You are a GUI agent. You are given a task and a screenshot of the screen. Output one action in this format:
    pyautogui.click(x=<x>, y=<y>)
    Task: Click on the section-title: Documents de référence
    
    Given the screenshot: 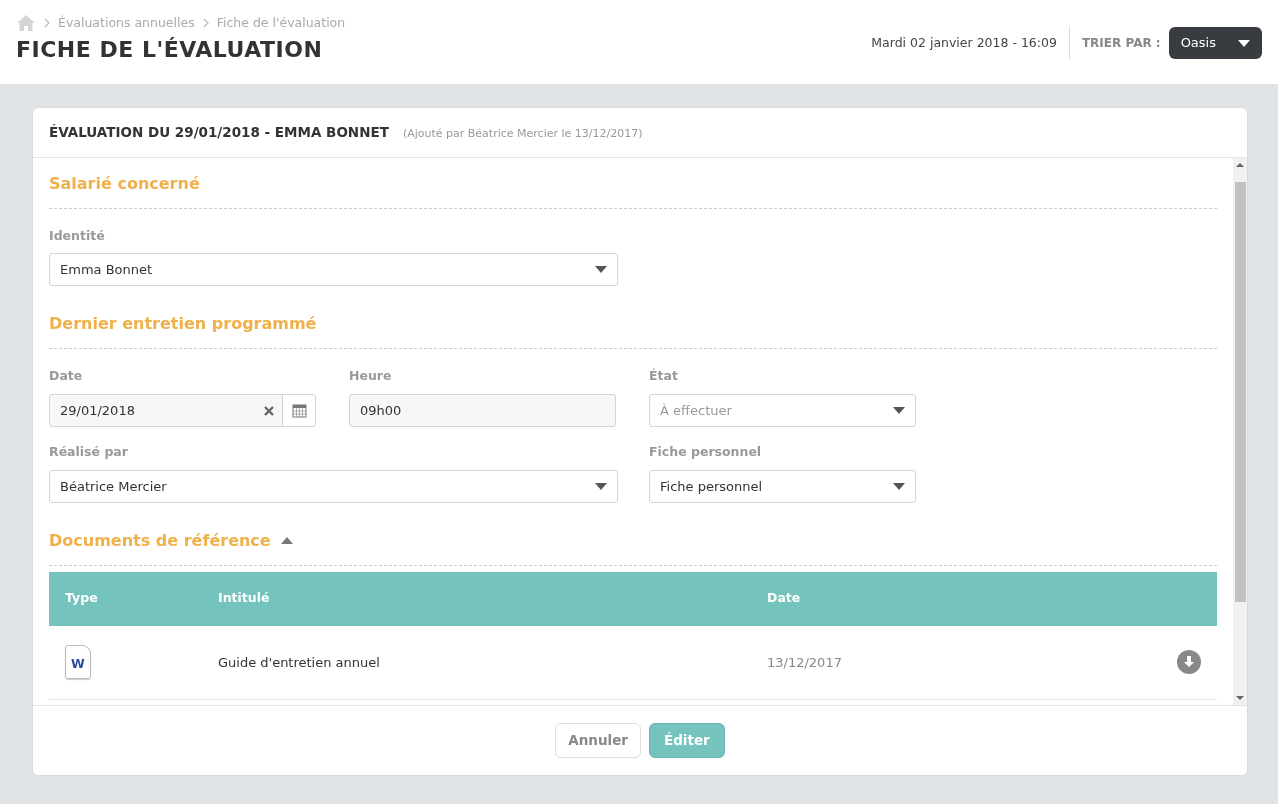 What is the action you would take?
    pyautogui.click(x=160, y=540)
    